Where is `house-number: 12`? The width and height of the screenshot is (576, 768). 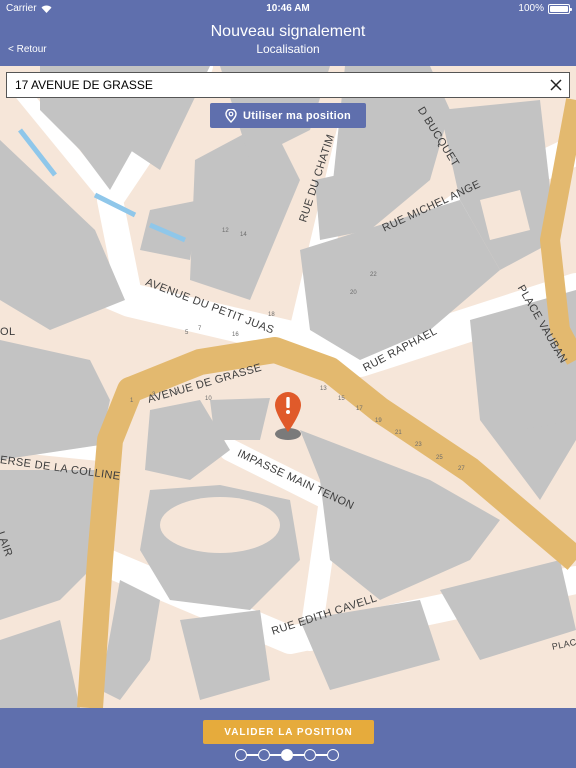 house-number: 12 is located at coordinates (225, 231).